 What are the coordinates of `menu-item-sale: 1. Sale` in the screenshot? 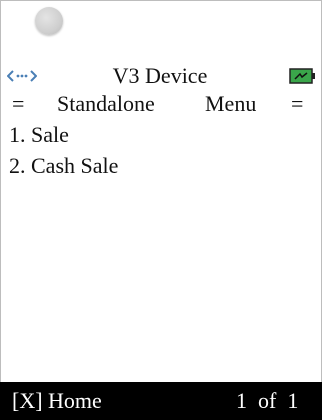 It's located at (159, 134).